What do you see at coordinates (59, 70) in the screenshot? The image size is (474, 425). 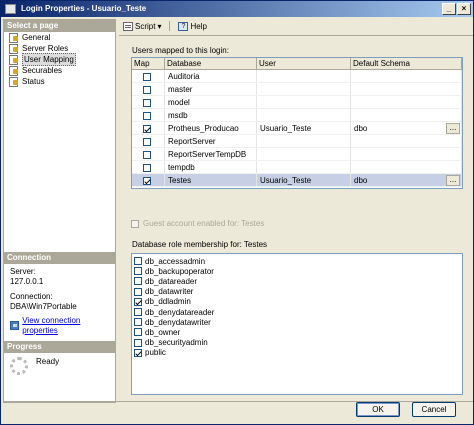 I see `page-item-securables: Securables` at bounding box center [59, 70].